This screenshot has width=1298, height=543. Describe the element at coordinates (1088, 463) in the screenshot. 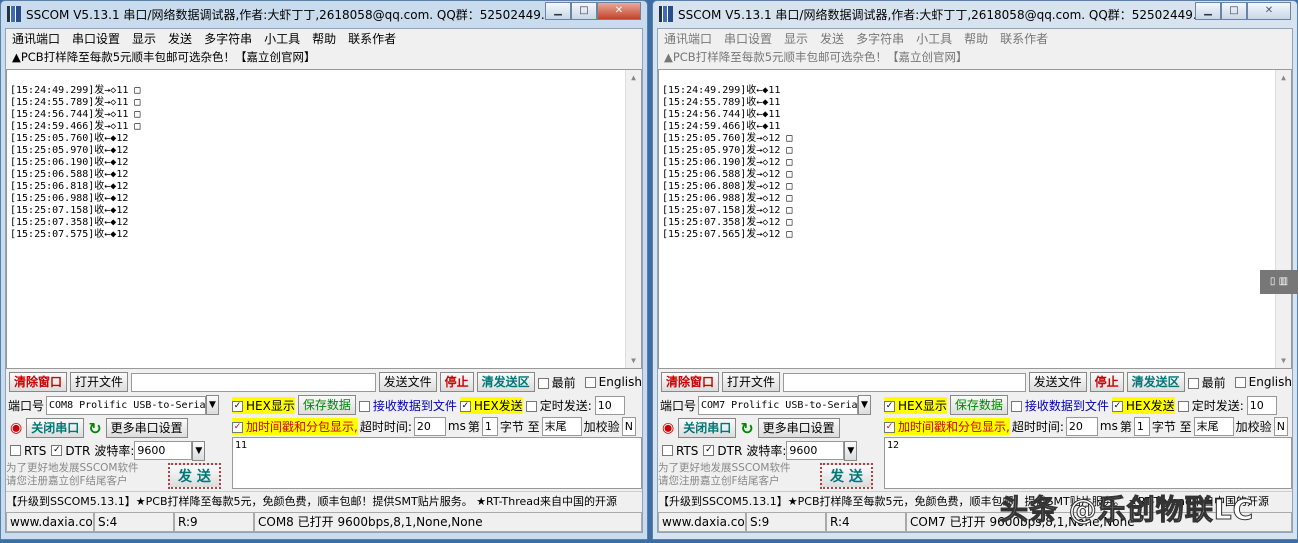

I see `send-input: 12` at that location.